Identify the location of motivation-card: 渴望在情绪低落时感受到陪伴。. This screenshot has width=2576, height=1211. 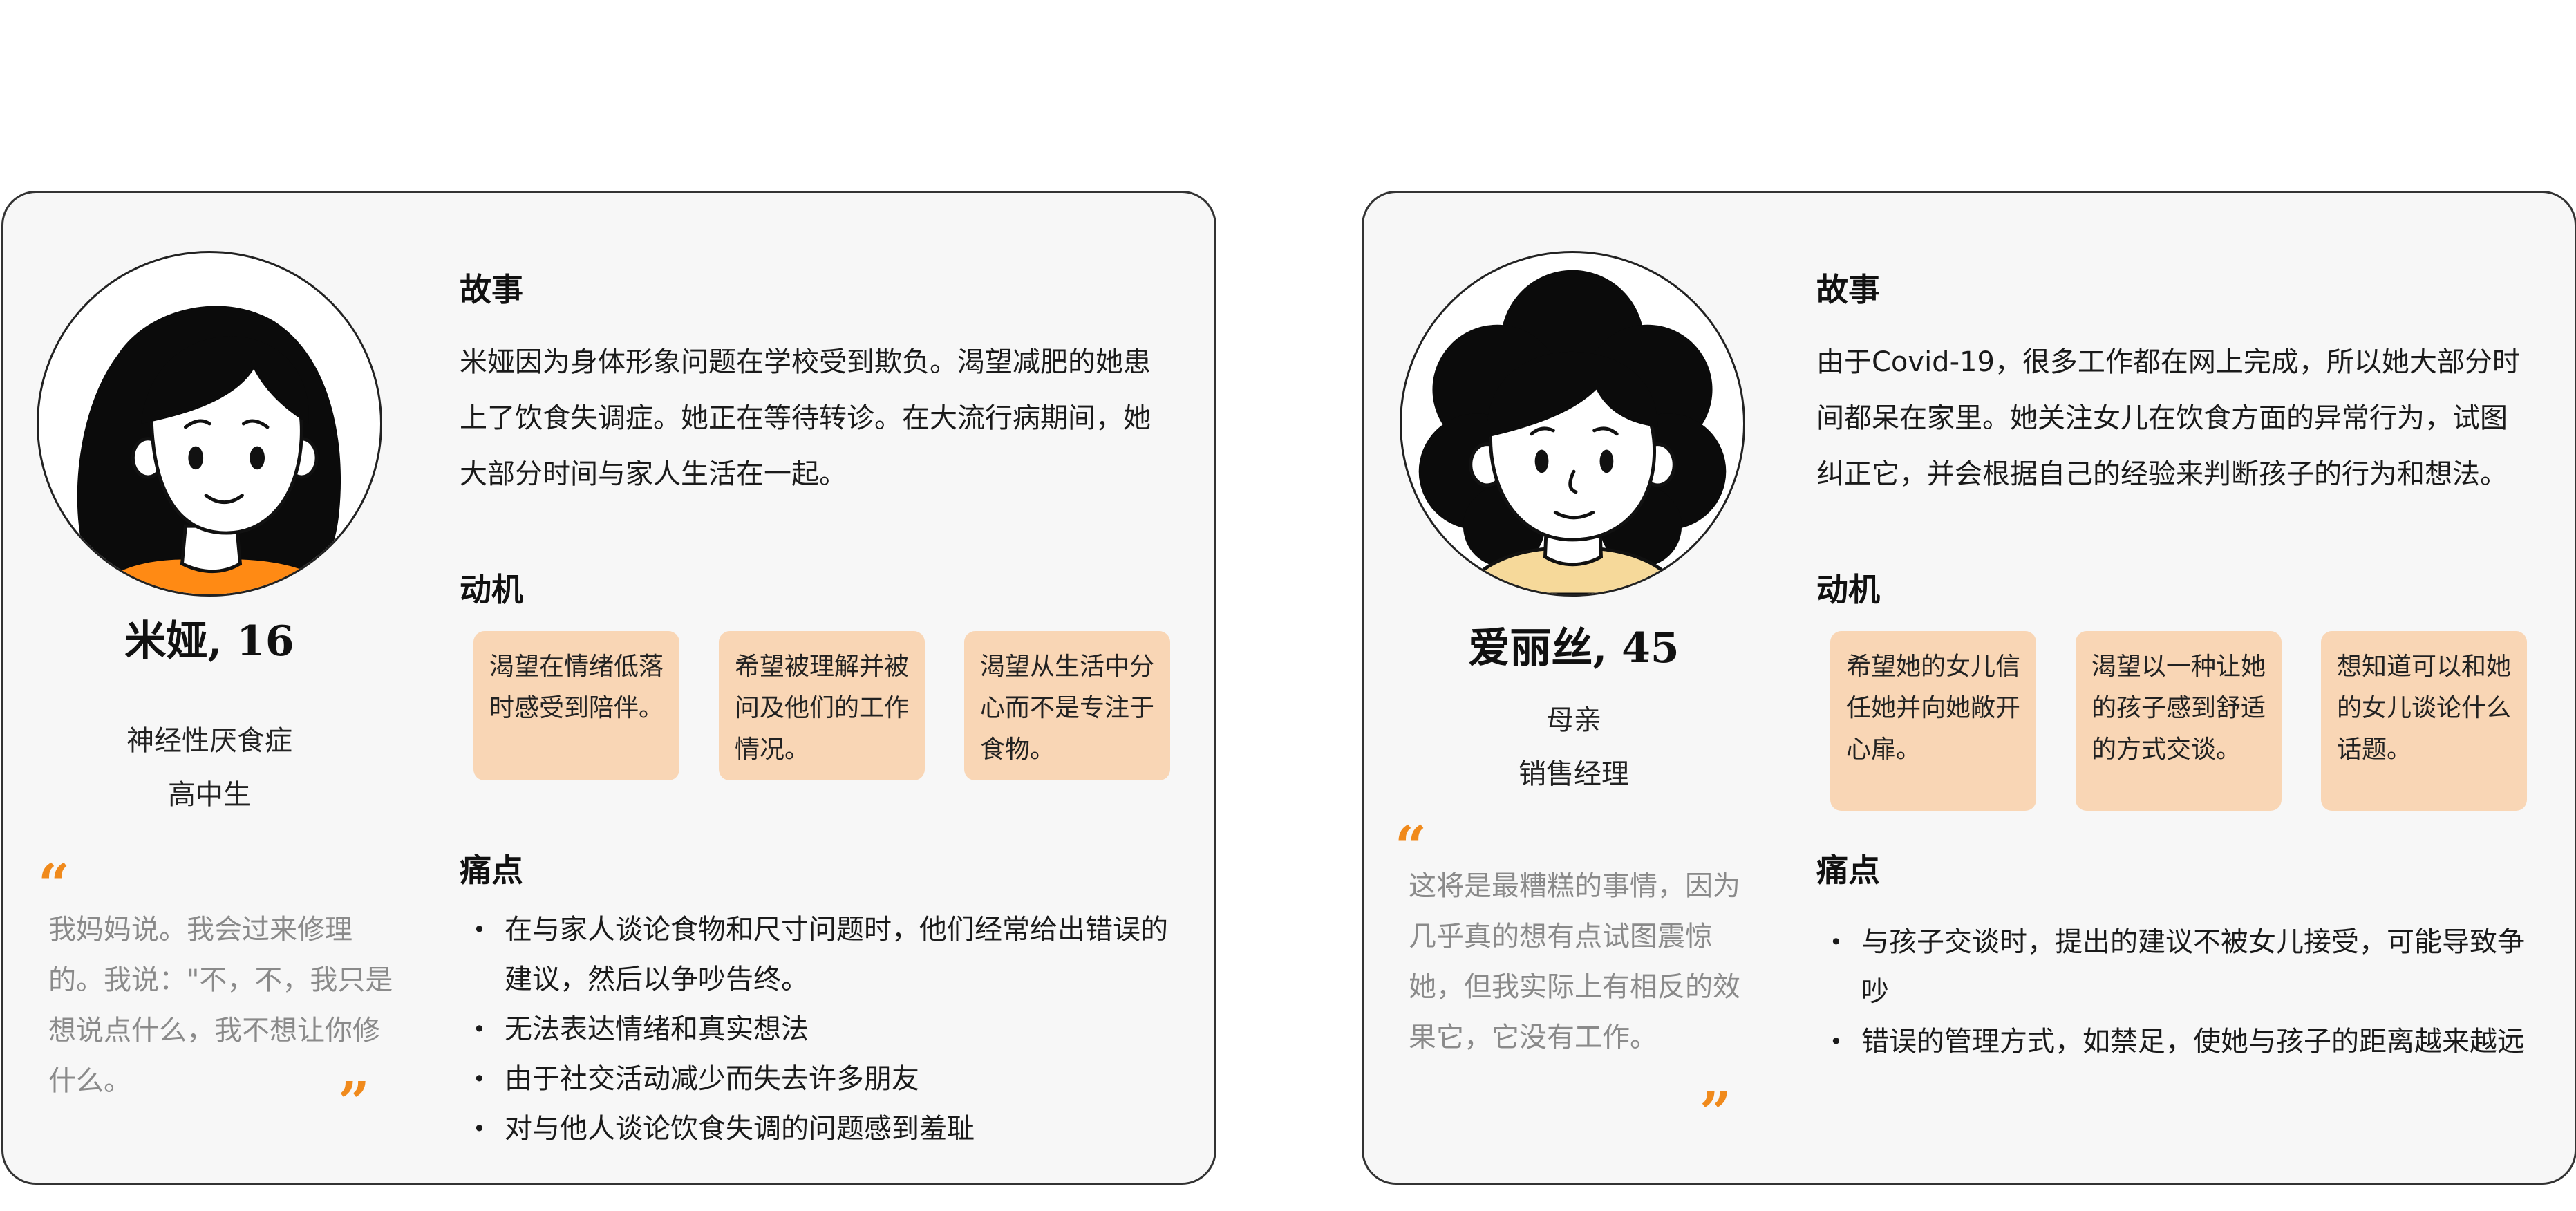
(576, 705).